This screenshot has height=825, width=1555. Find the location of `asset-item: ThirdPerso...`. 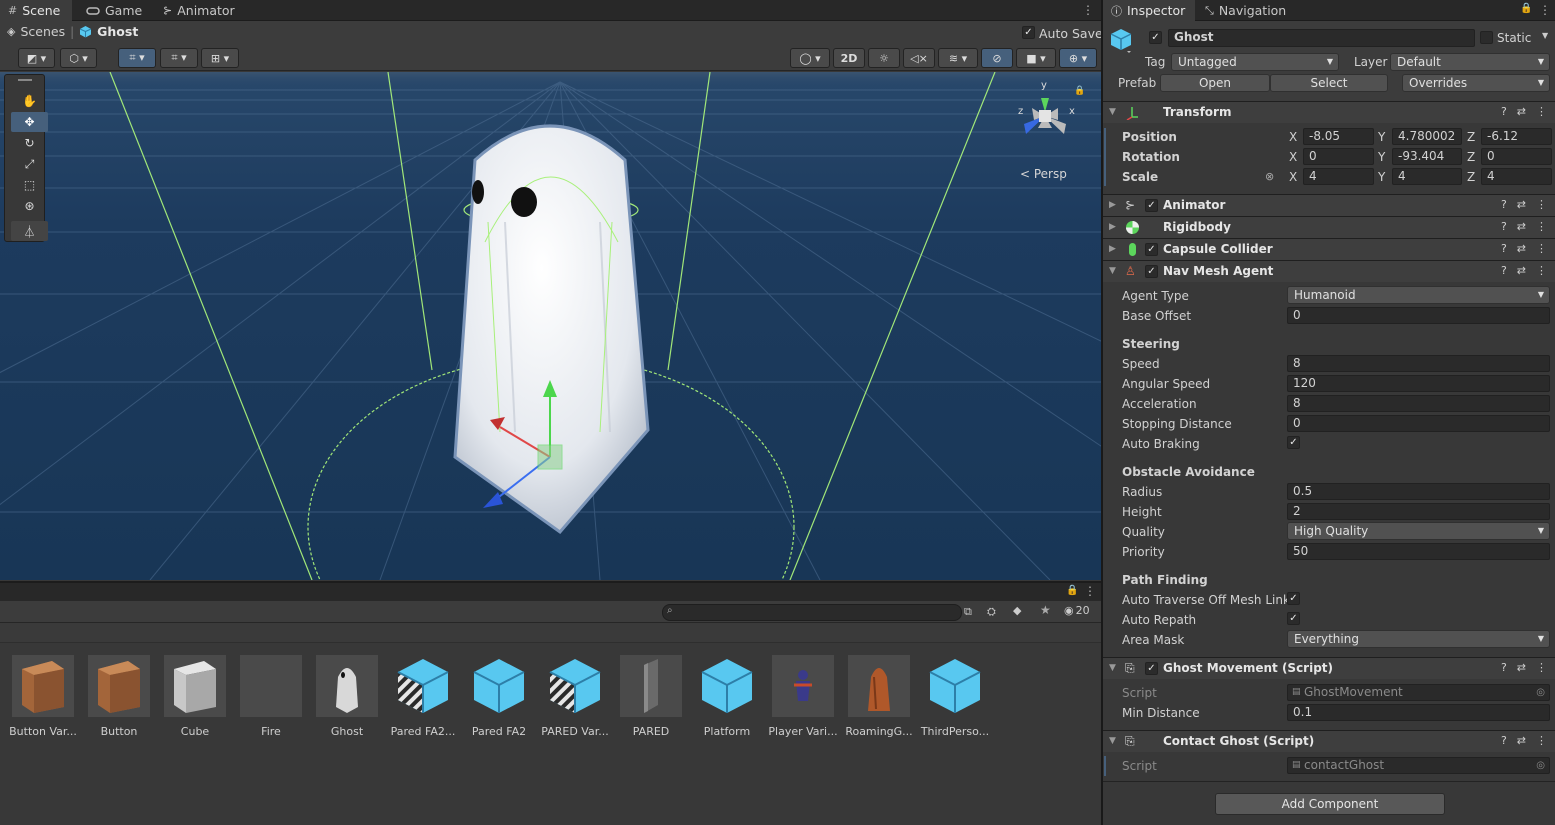

asset-item: ThirdPerso... is located at coordinates (955, 696).